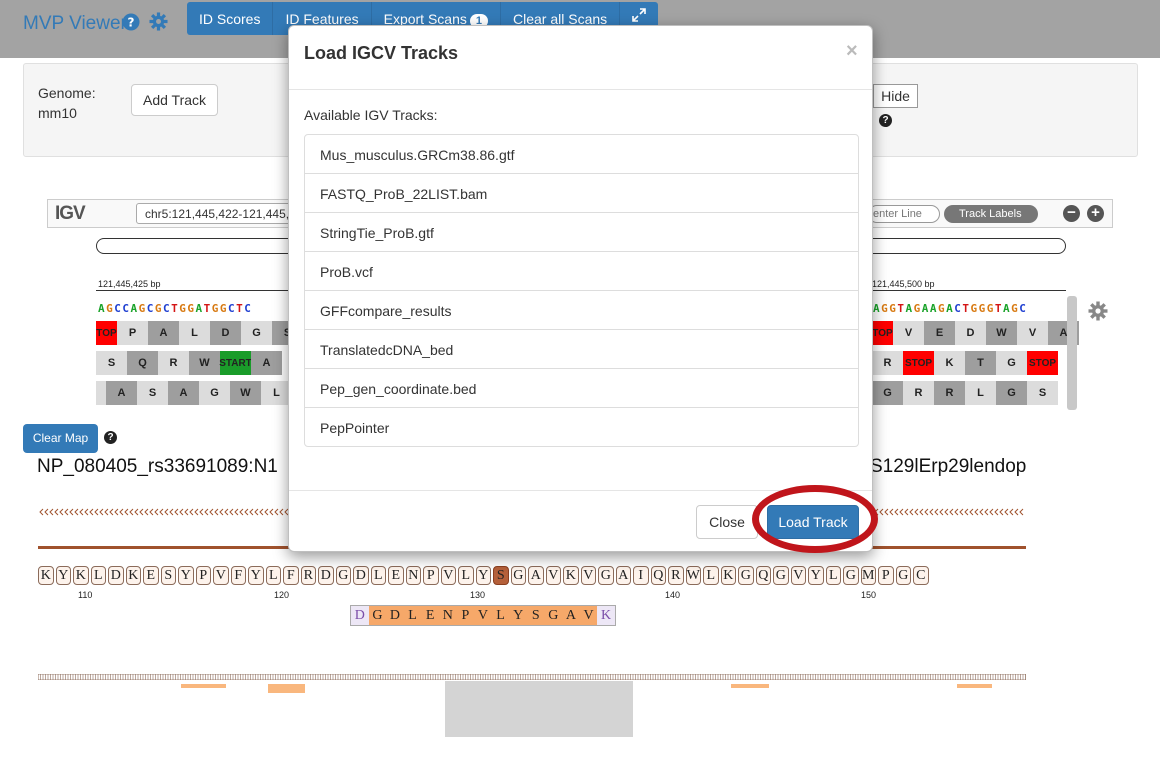 This screenshot has height=764, width=1160. Describe the element at coordinates (815, 519) in the screenshot. I see `highlight-ring-annotation` at that location.